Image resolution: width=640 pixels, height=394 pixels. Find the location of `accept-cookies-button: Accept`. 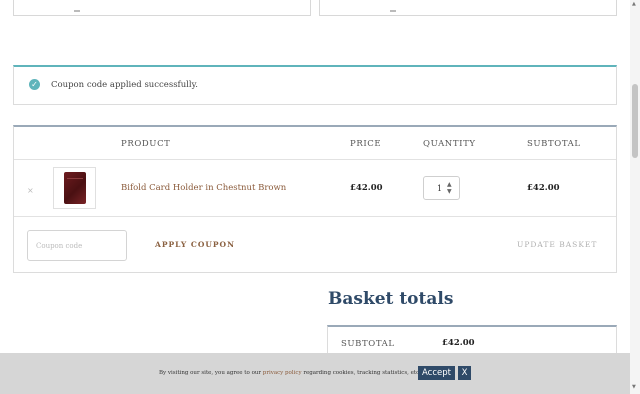

accept-cookies-button: Accept is located at coordinates (436, 373).